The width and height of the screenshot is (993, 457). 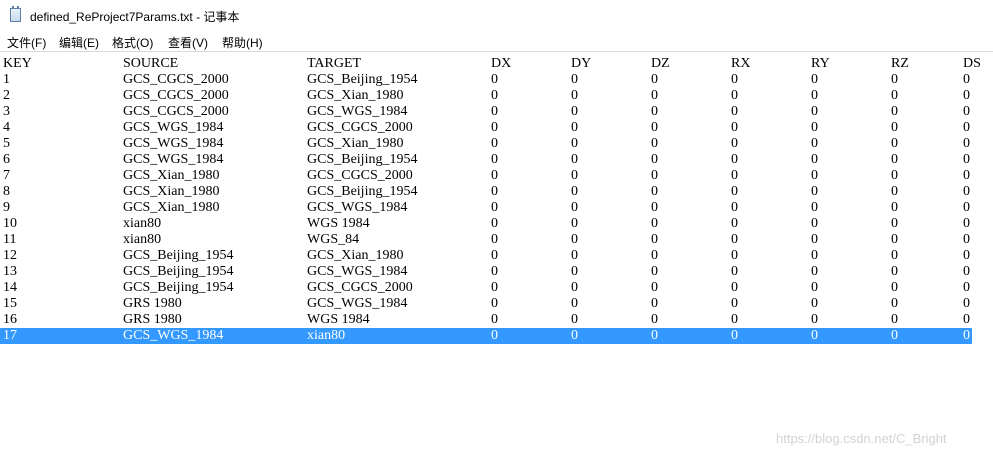 I want to click on field-key: 7, so click(x=6, y=175).